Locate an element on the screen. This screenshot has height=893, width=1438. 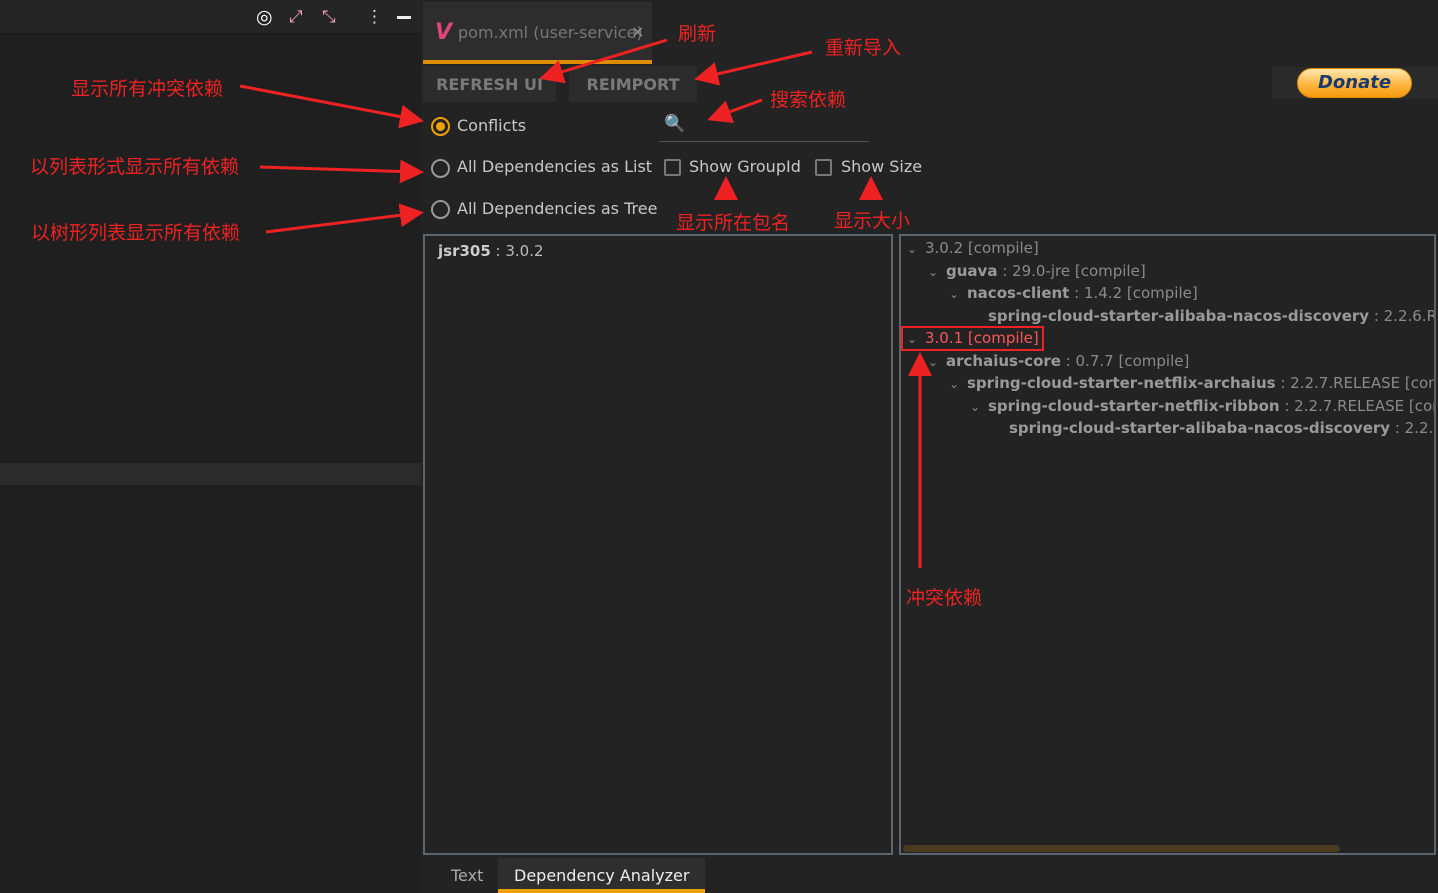
reimport-button: REIMPORT is located at coordinates (633, 84).